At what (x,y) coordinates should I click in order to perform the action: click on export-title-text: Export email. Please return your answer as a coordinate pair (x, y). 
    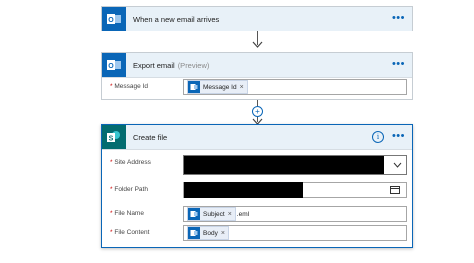
    Looking at the image, I should click on (154, 65).